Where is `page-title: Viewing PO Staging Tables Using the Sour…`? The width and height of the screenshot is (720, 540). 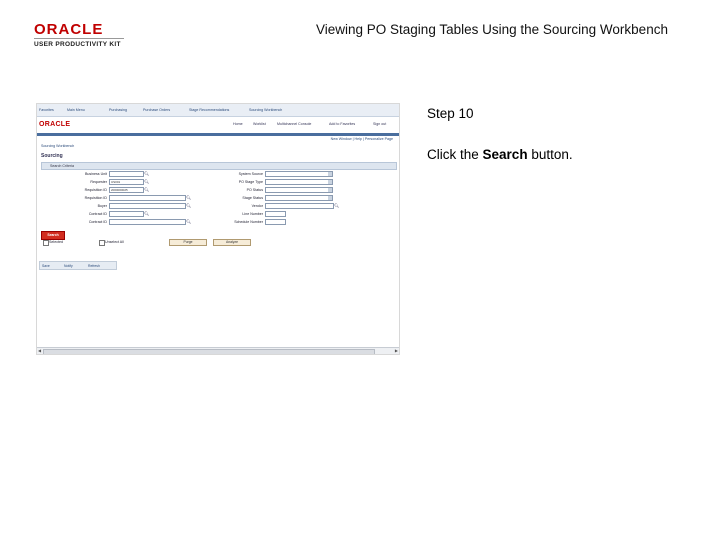
page-title: Viewing PO Staging Tables Using the Sour… is located at coordinates (492, 29).